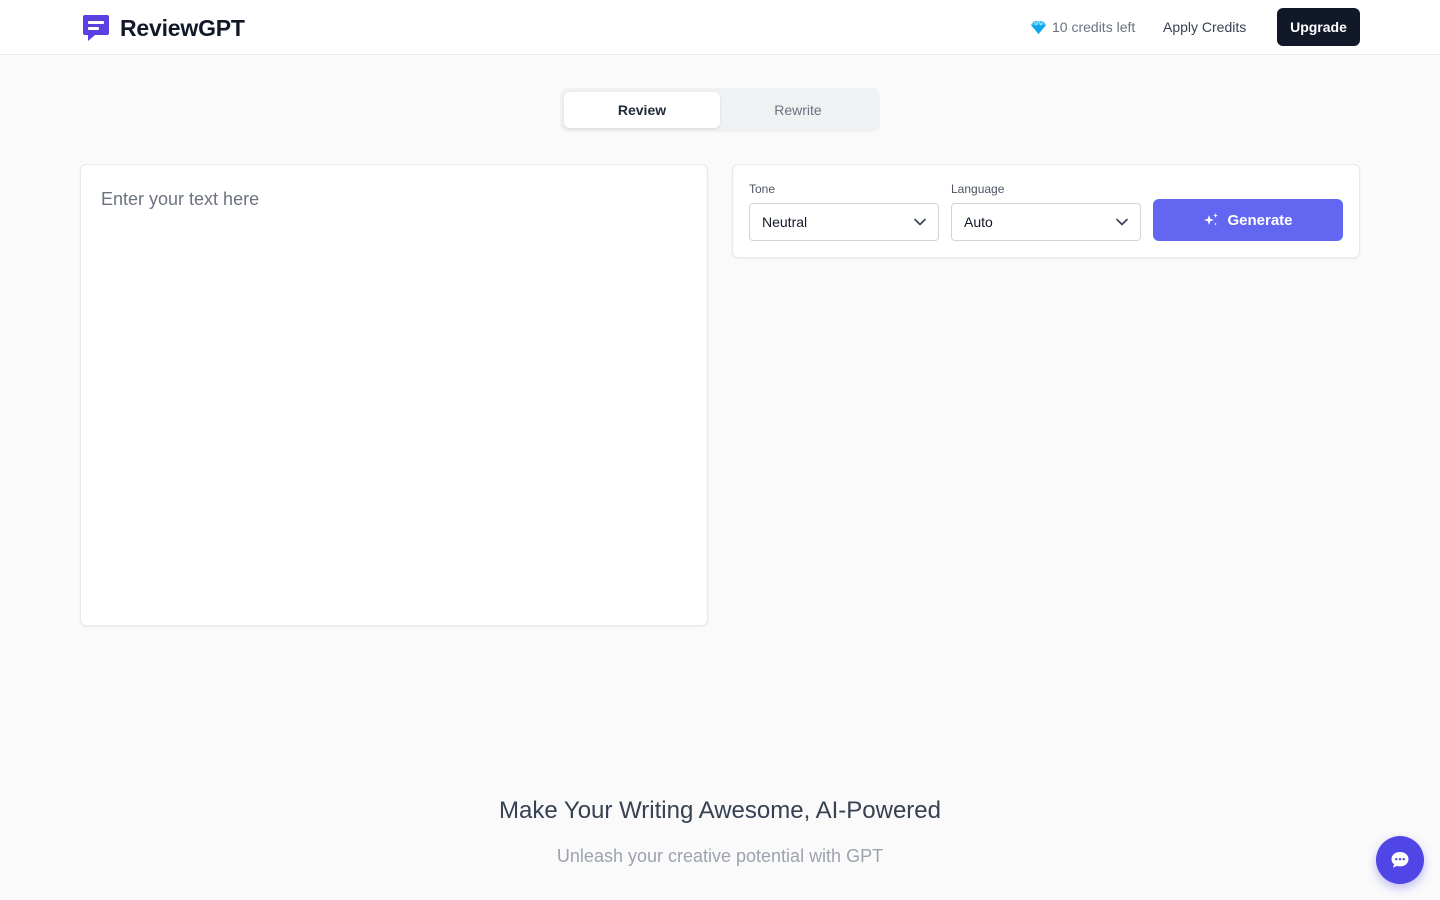 Image resolution: width=1440 pixels, height=900 pixels. Describe the element at coordinates (1046, 222) in the screenshot. I see `language-select: Auto` at that location.